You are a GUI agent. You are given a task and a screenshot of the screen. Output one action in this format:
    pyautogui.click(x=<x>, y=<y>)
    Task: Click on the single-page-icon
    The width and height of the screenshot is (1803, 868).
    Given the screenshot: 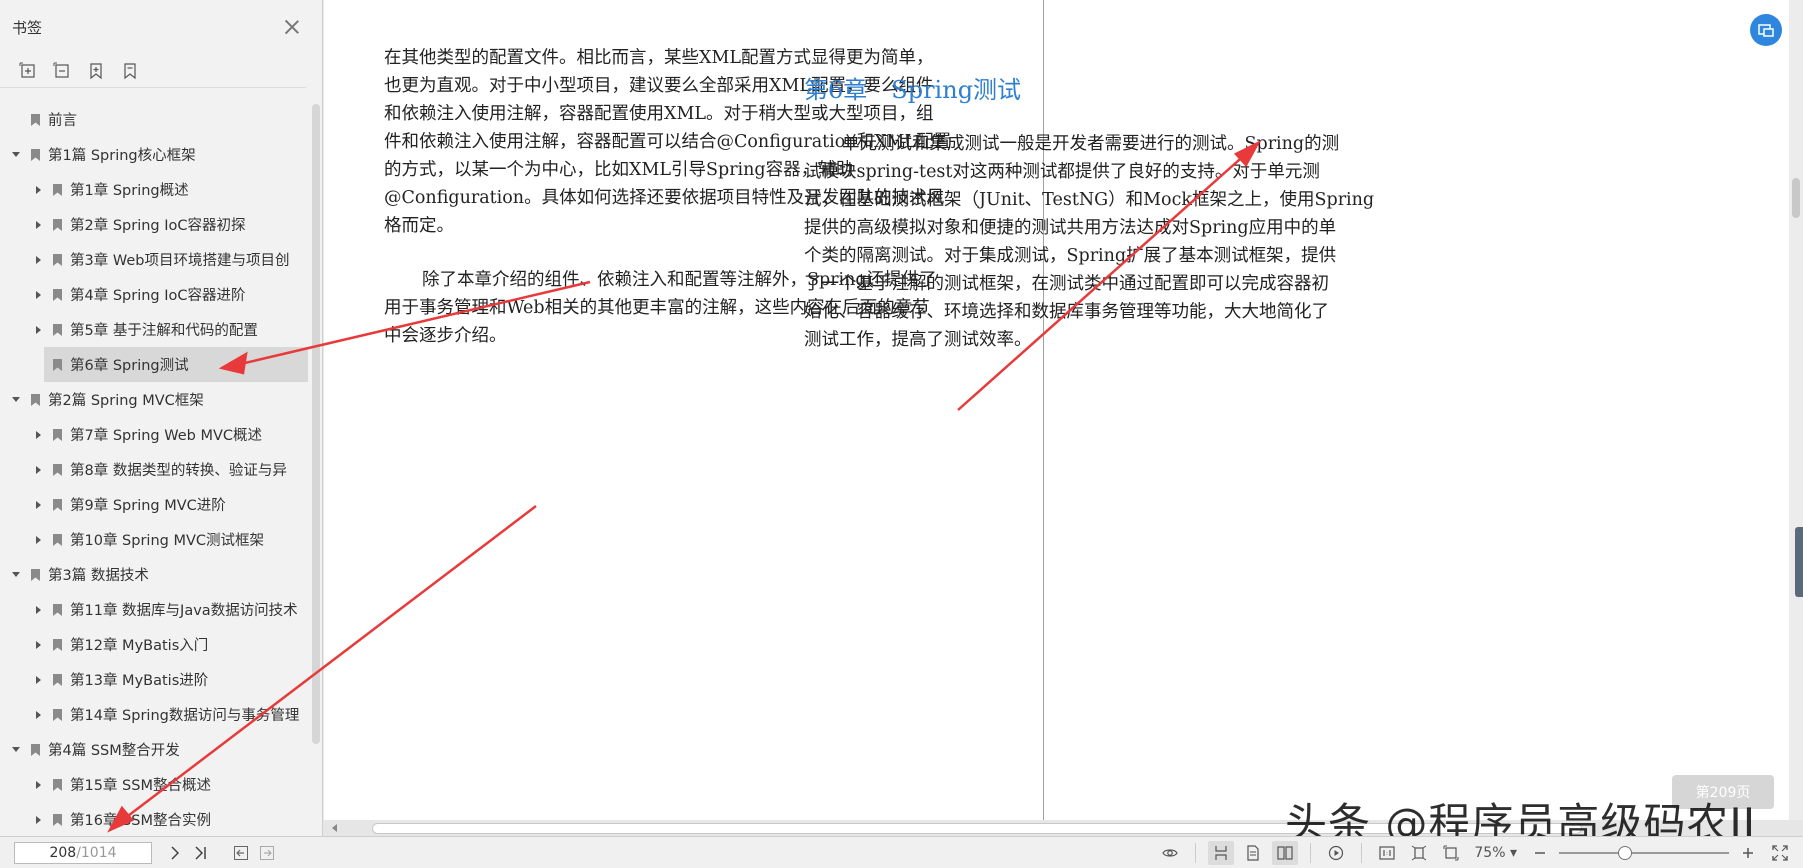 What is the action you would take?
    pyautogui.click(x=1253, y=853)
    